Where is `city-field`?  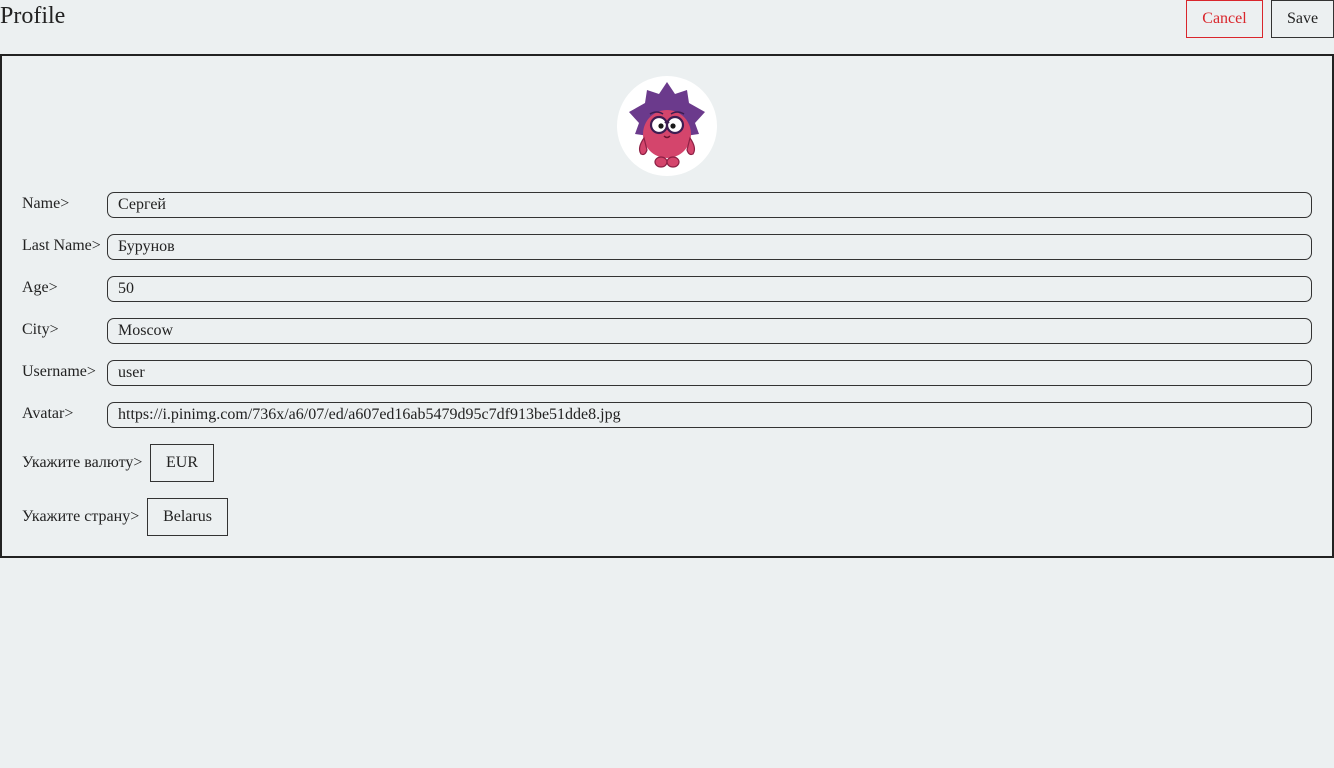 city-field is located at coordinates (709, 331).